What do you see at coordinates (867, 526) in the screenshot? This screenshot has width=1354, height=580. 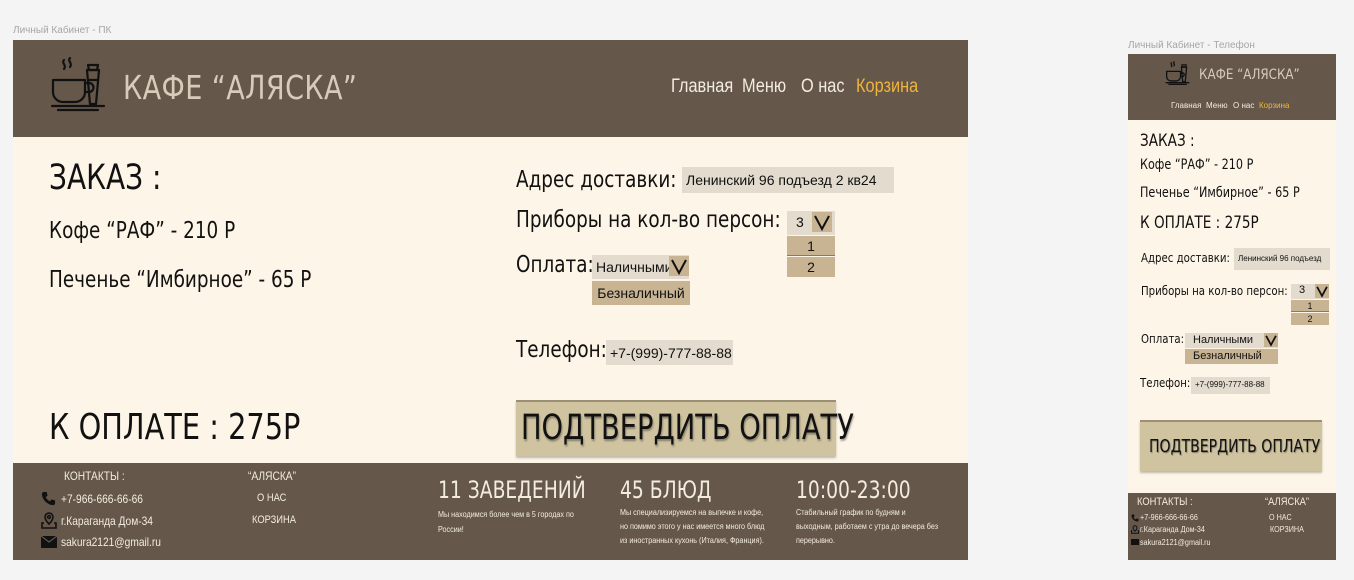 I see `stat-text: выходным, работаем с утра до вечера без` at bounding box center [867, 526].